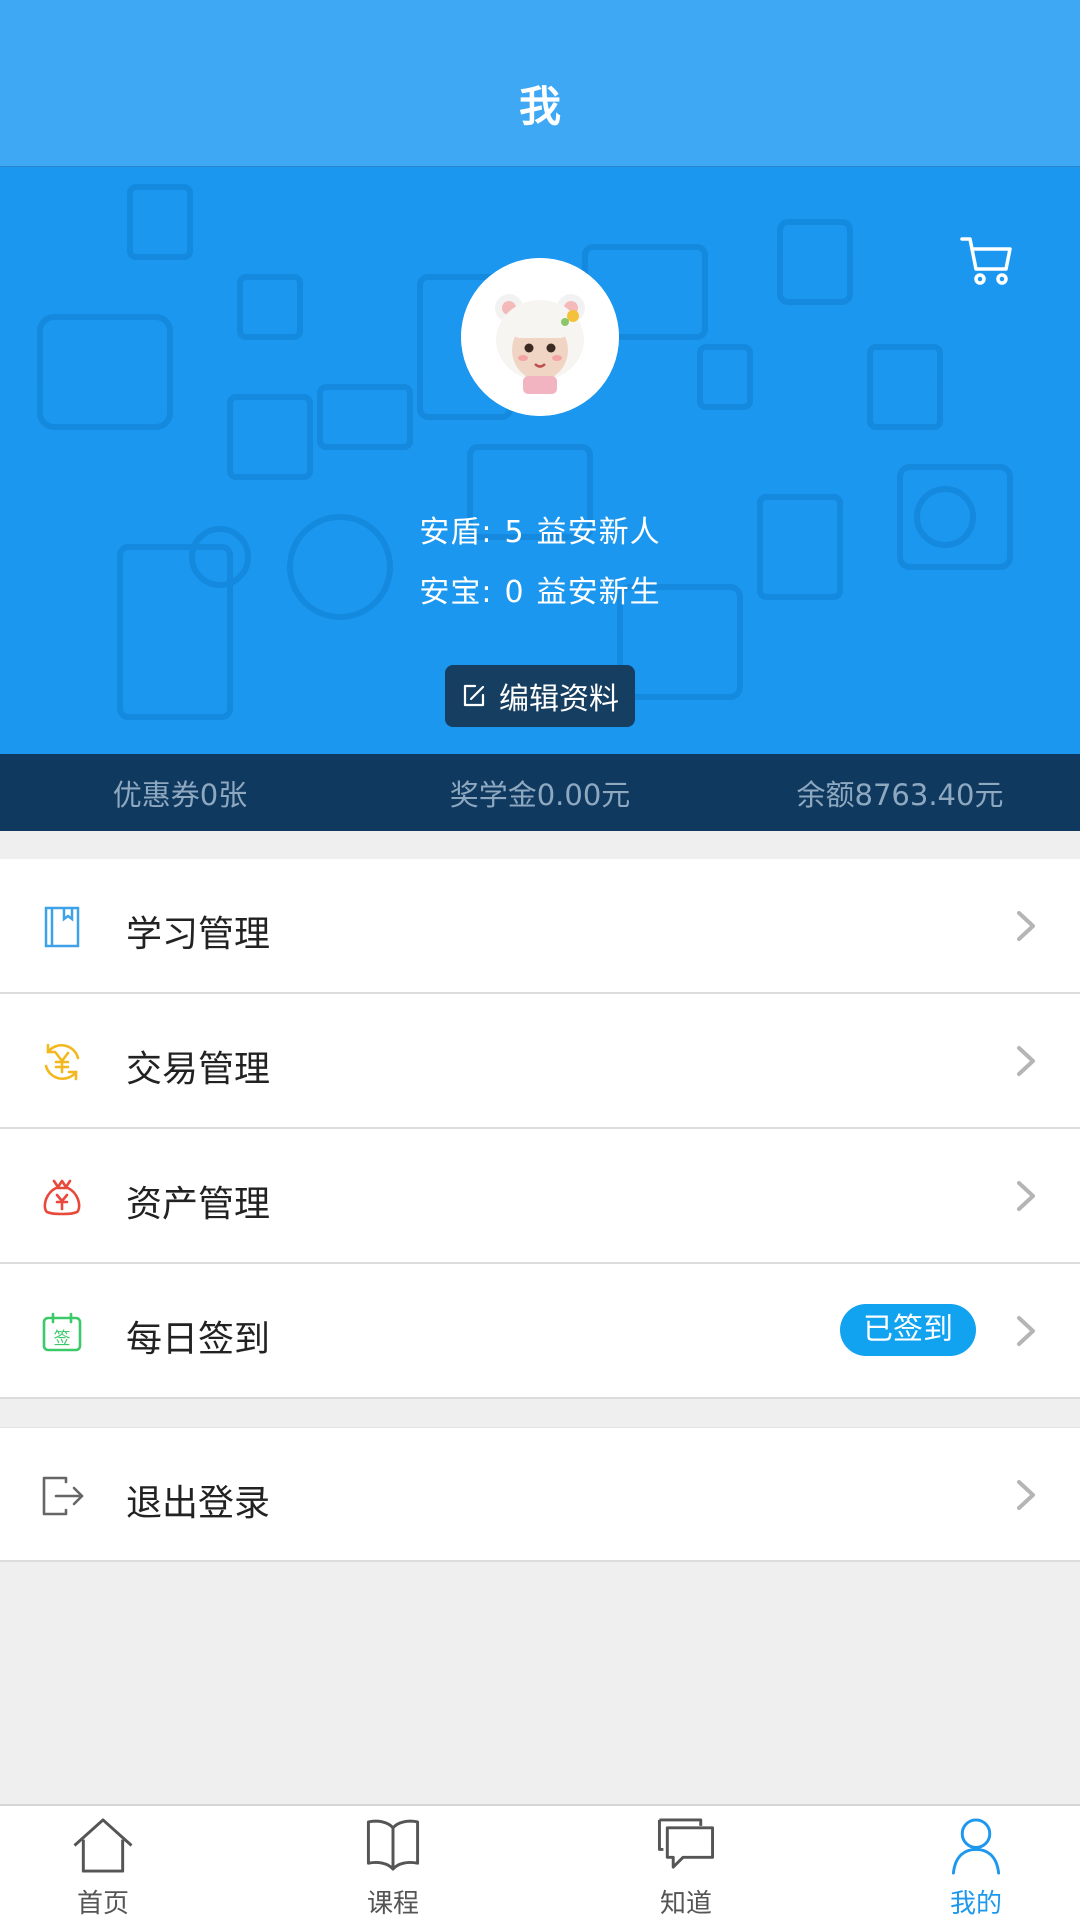  What do you see at coordinates (540, 1061) in the screenshot?
I see `menu-item-trade-management: 交易管理` at bounding box center [540, 1061].